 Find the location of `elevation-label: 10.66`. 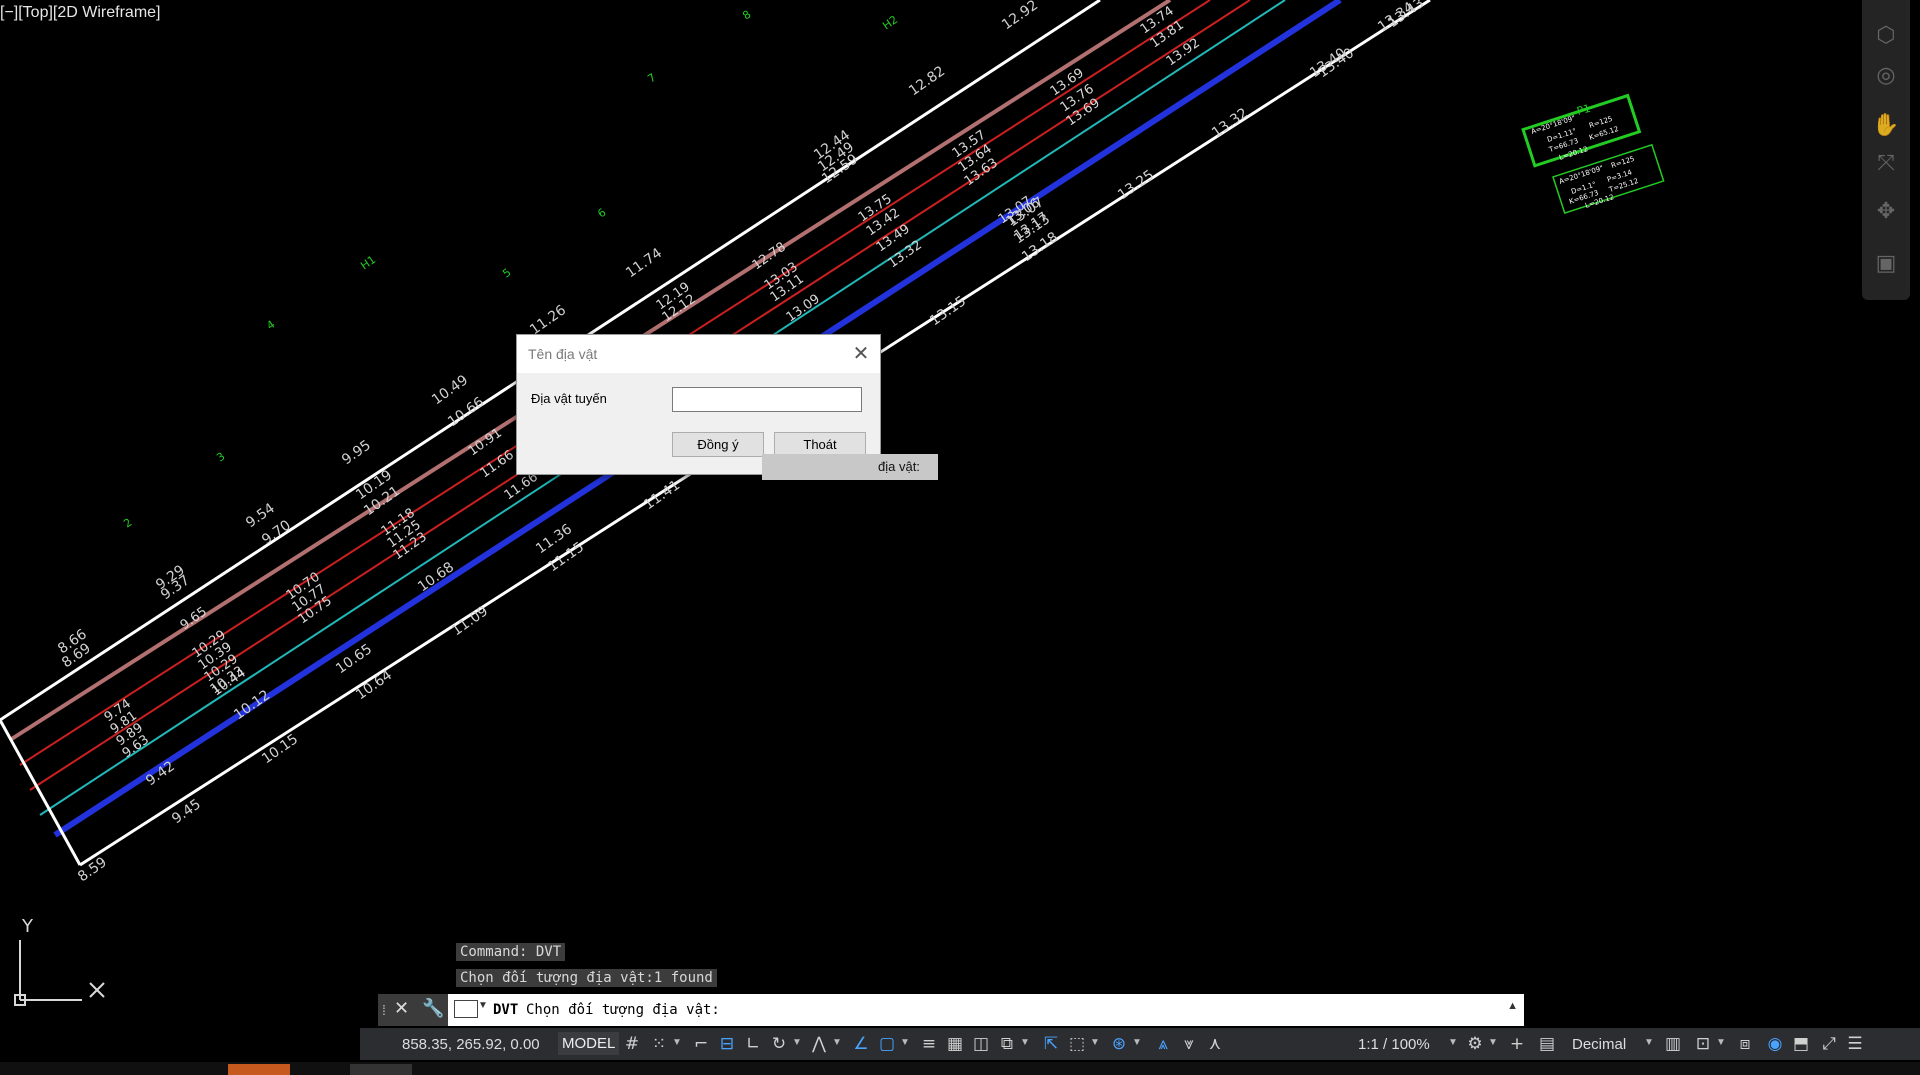

elevation-label: 10.66 is located at coordinates (466, 412).